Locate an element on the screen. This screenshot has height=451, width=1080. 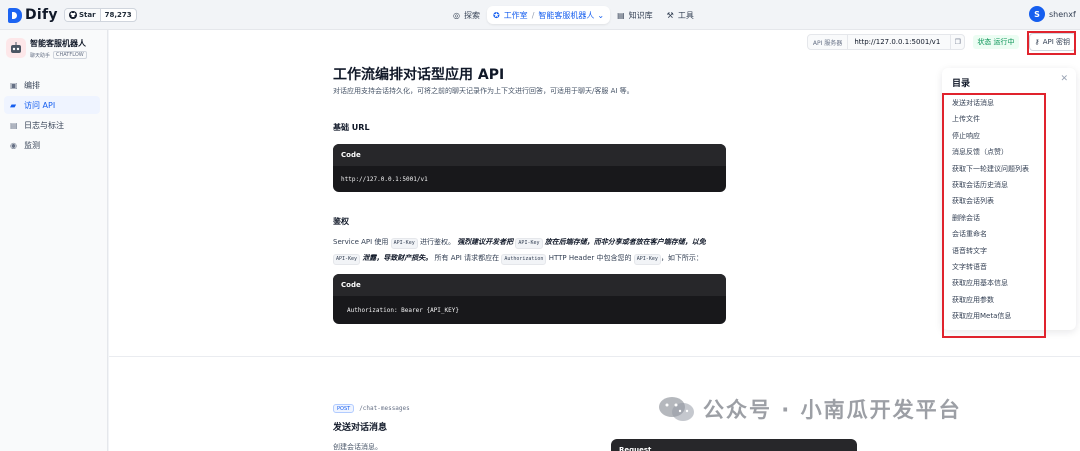
nav-explore: ◎ 探索 is located at coordinates (466, 15).